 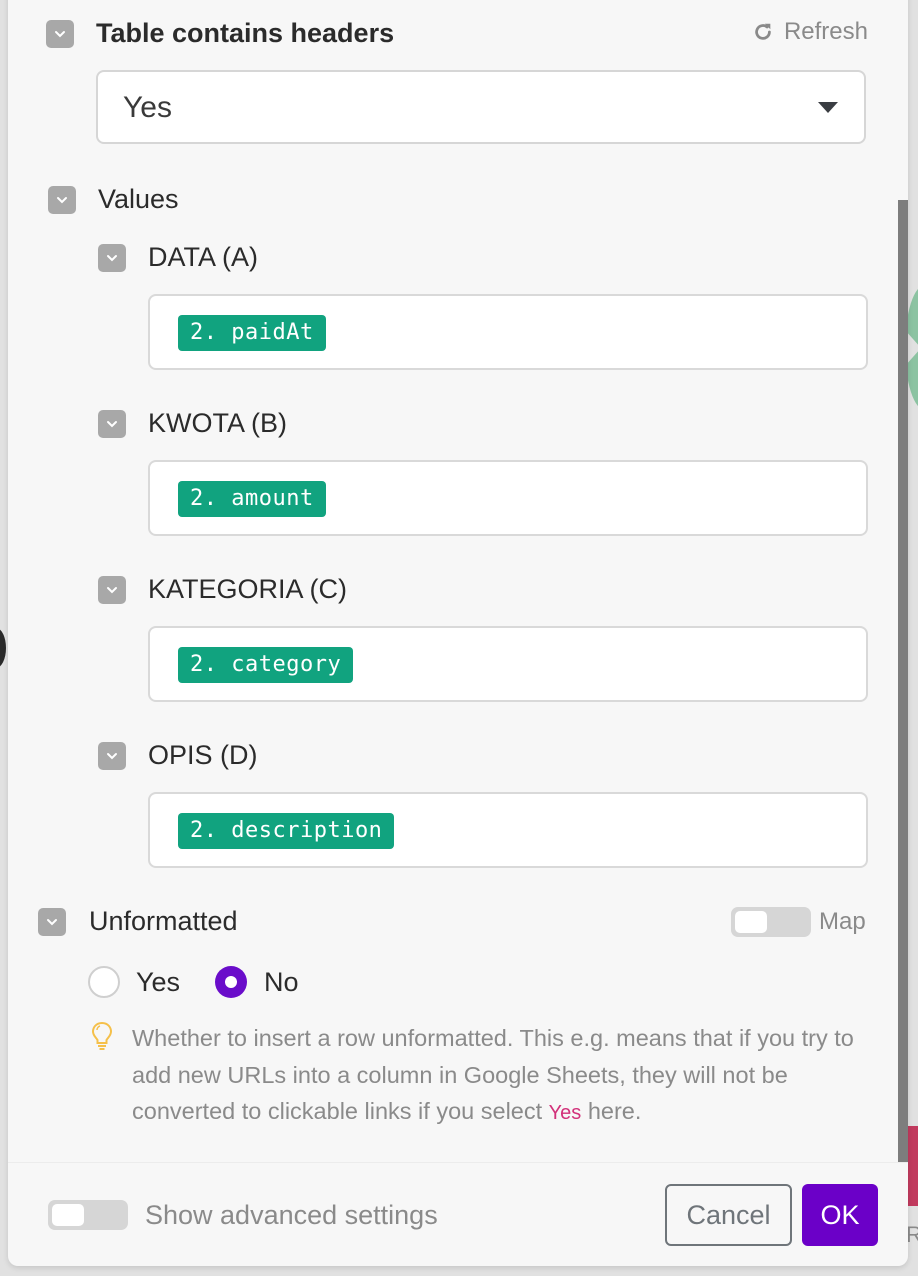 What do you see at coordinates (88, 1215) in the screenshot?
I see `advanced-settings-toggle` at bounding box center [88, 1215].